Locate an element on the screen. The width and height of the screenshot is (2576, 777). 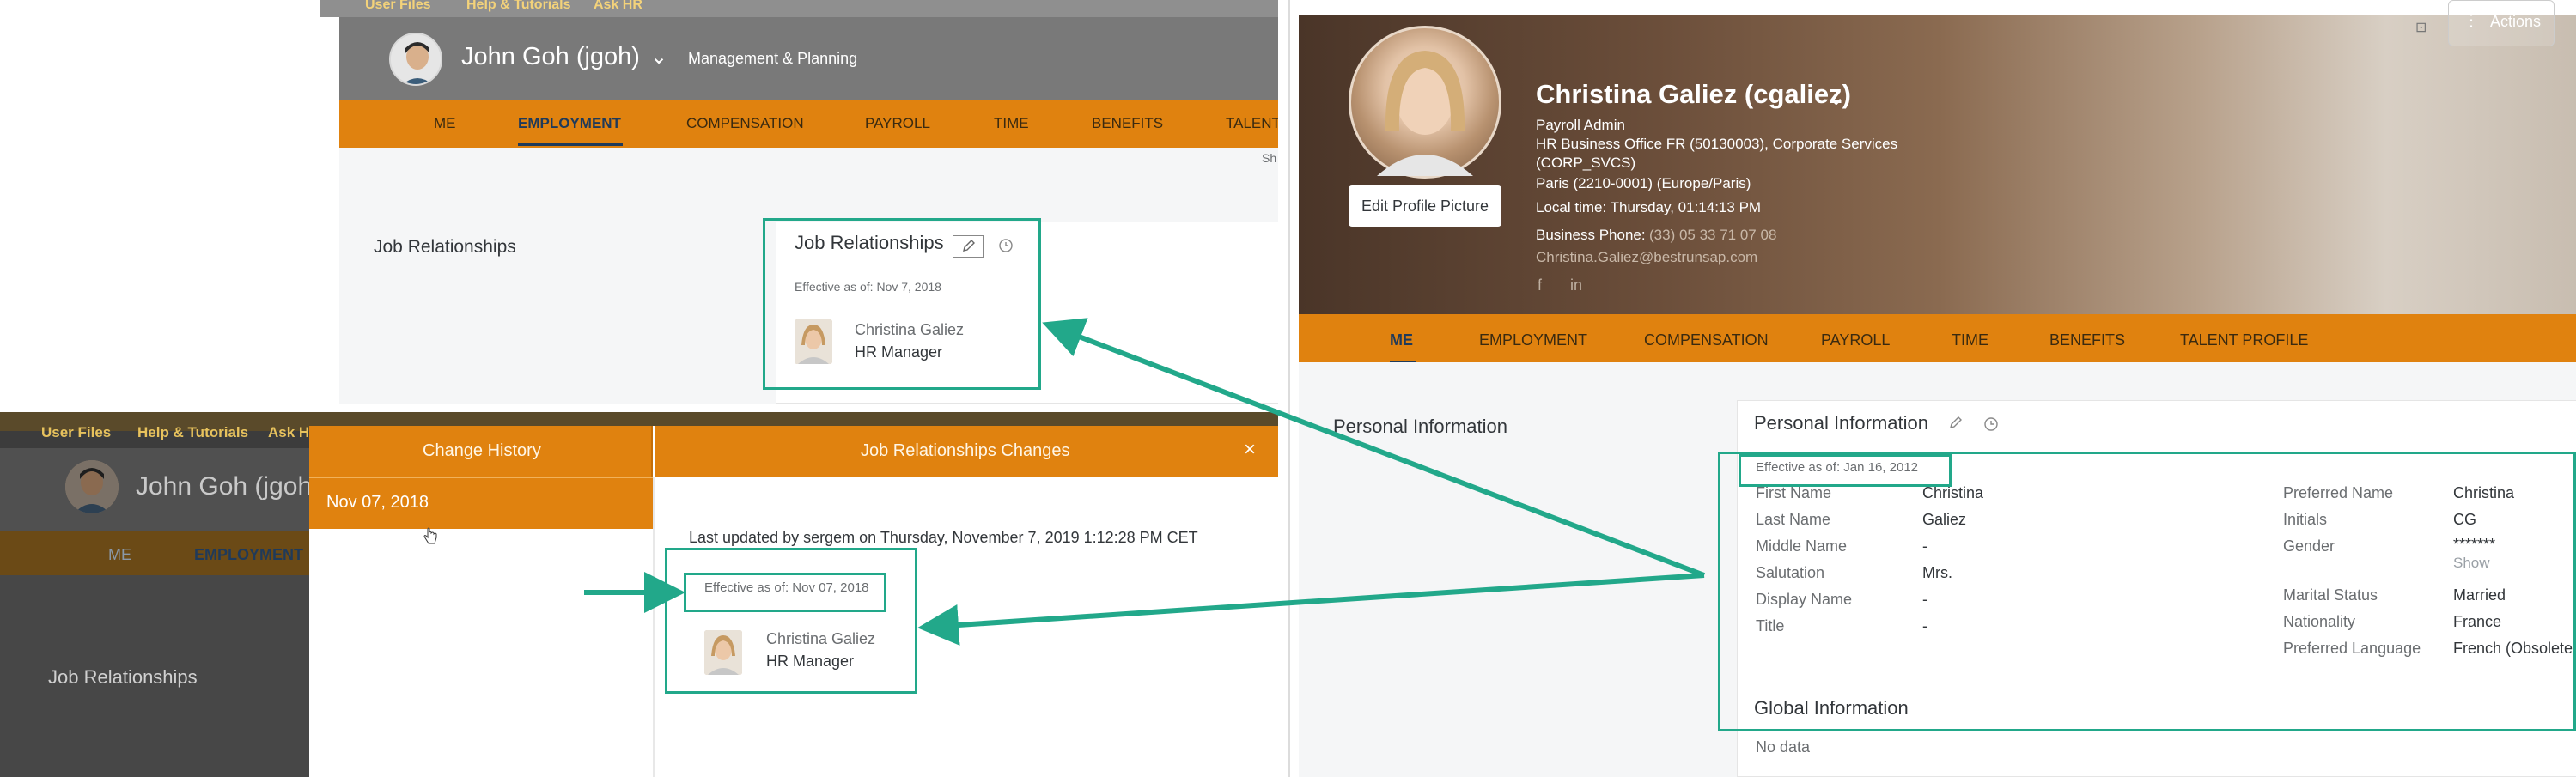
actions-button: ⋮ Actions is located at coordinates (2501, 23).